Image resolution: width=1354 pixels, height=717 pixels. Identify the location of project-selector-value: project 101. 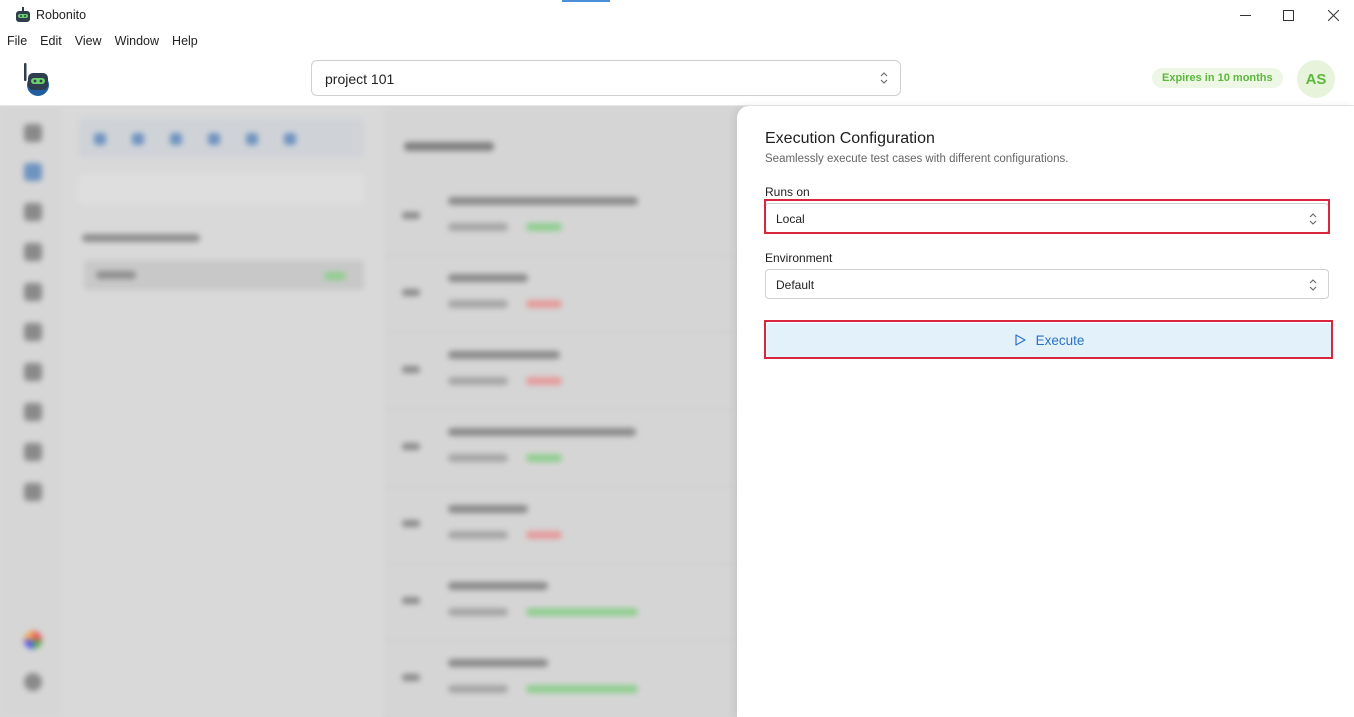
(360, 79).